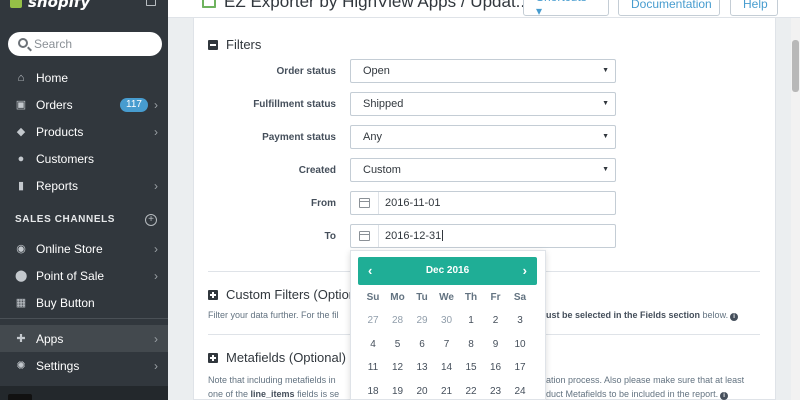 Image resolution: width=800 pixels, height=400 pixels. What do you see at coordinates (447, 391) in the screenshot?
I see `calendar-day: 21` at bounding box center [447, 391].